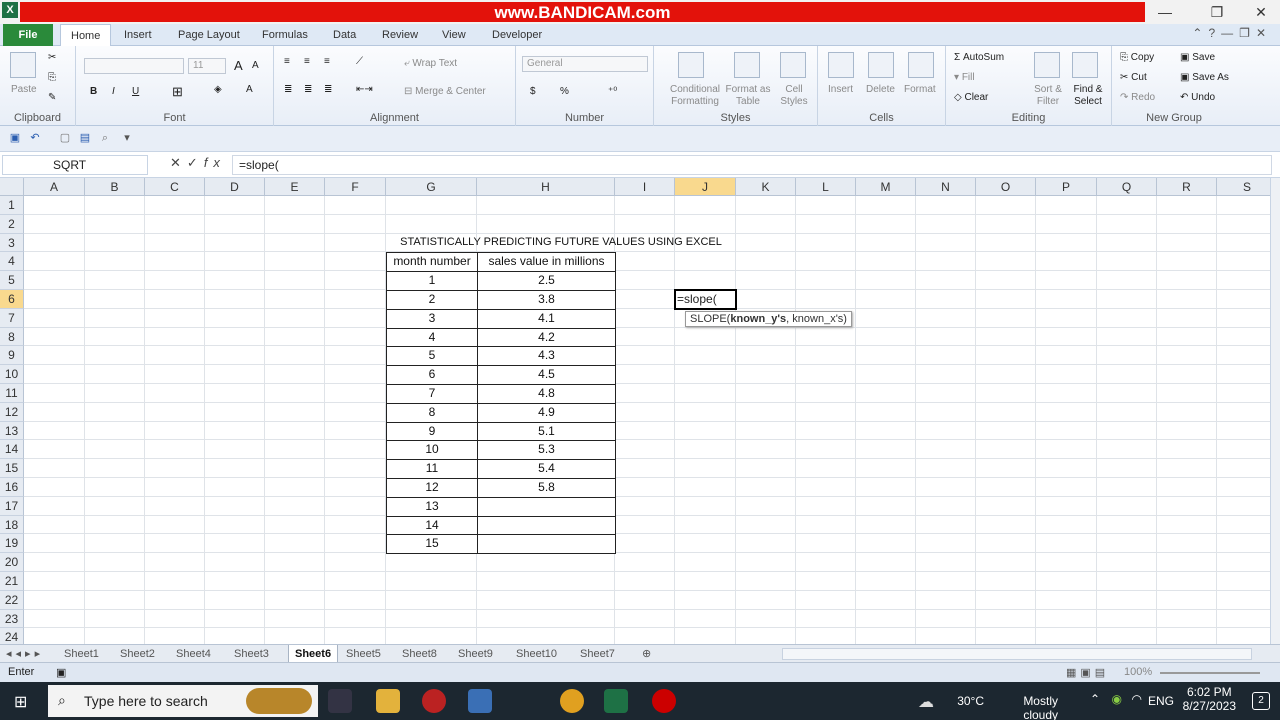 The height and width of the screenshot is (722, 1280). What do you see at coordinates (1261, 701) in the screenshot?
I see `notification-badge: 2` at bounding box center [1261, 701].